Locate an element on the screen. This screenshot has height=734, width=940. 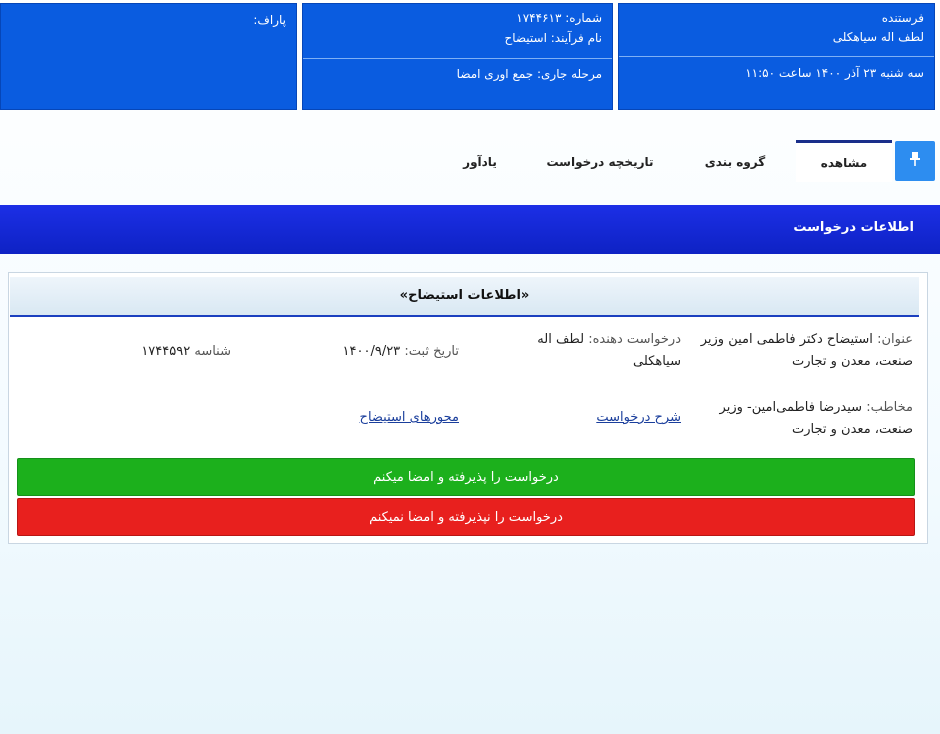
process-name: نام فرآیند: استیضاح is located at coordinates (553, 38).